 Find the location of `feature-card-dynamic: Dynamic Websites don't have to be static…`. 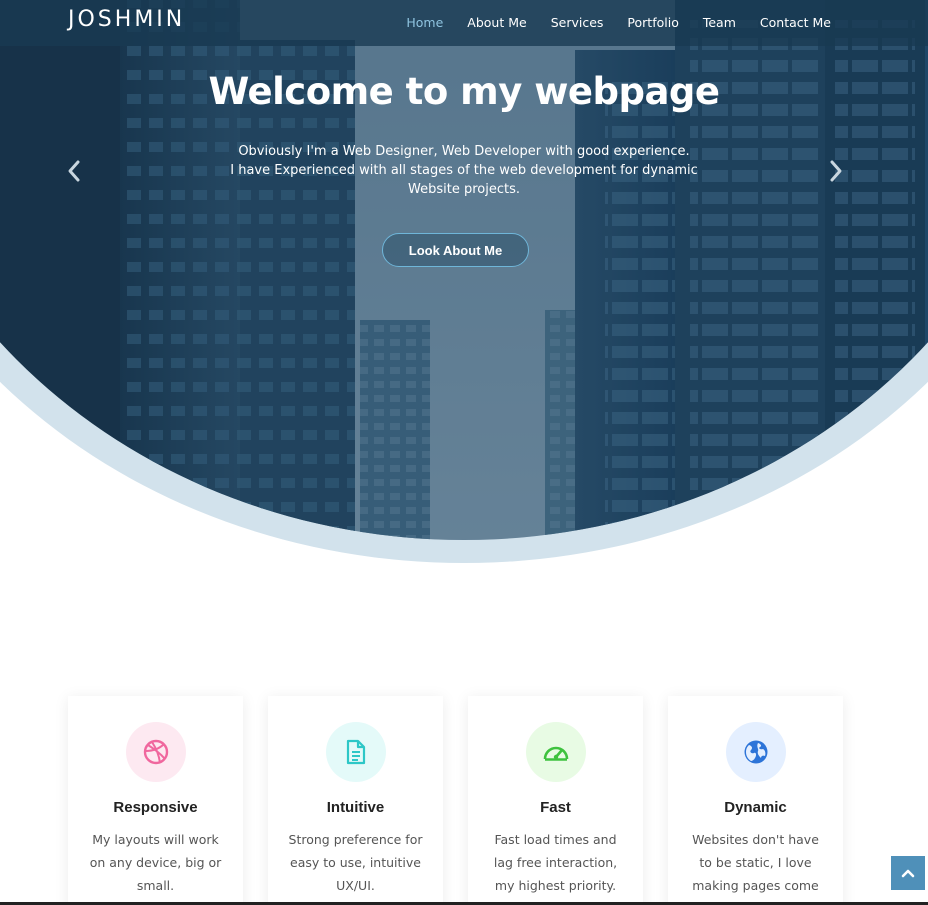

feature-card-dynamic: Dynamic Websites don't have to be static… is located at coordinates (755, 800).